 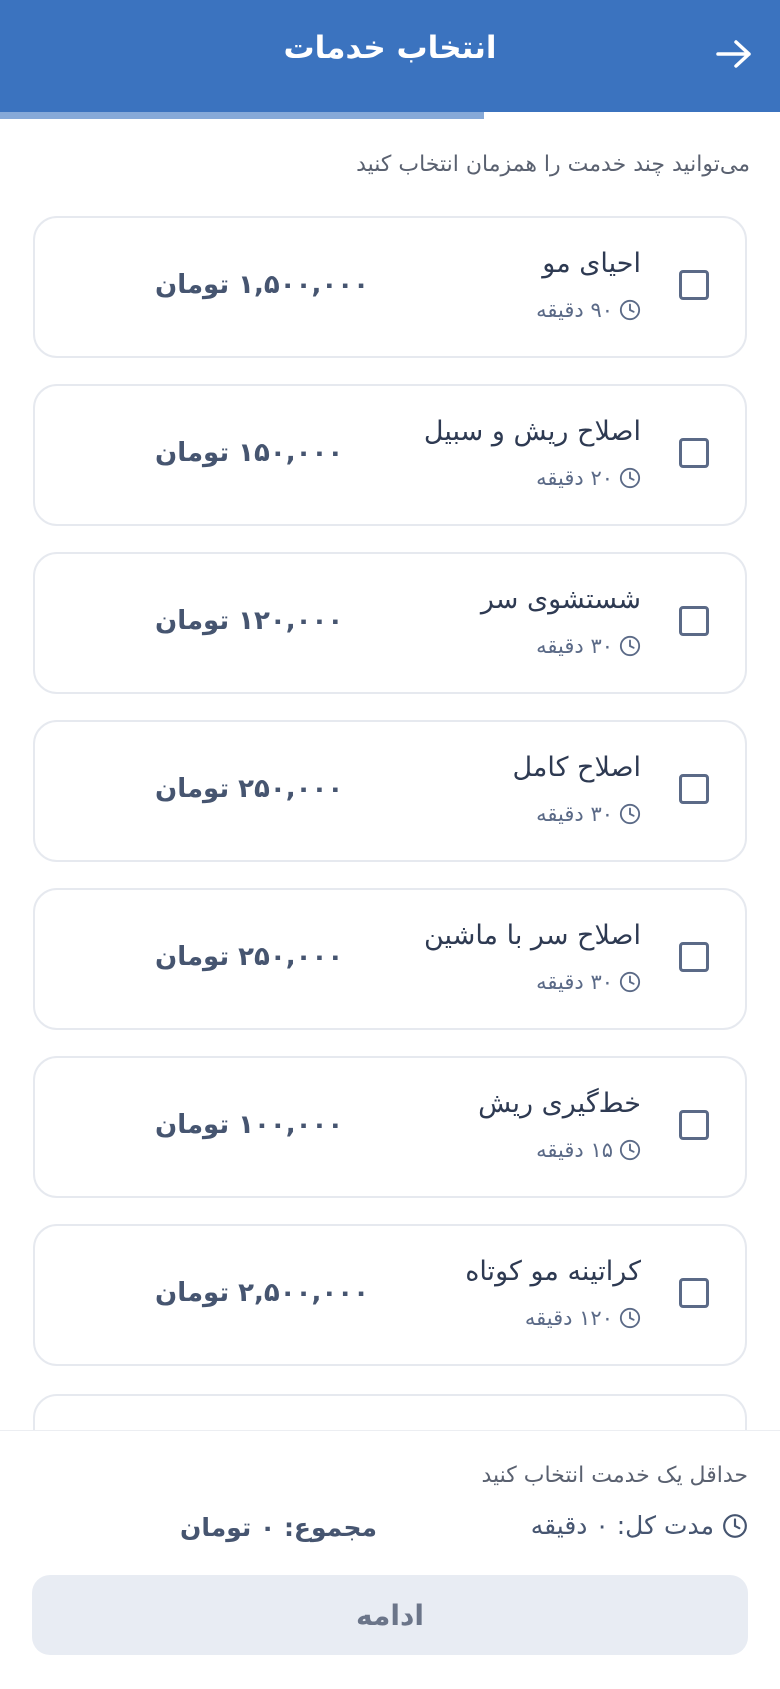 What do you see at coordinates (278, 1527) in the screenshot?
I see `total-price: مجموع: ۰ تومان` at bounding box center [278, 1527].